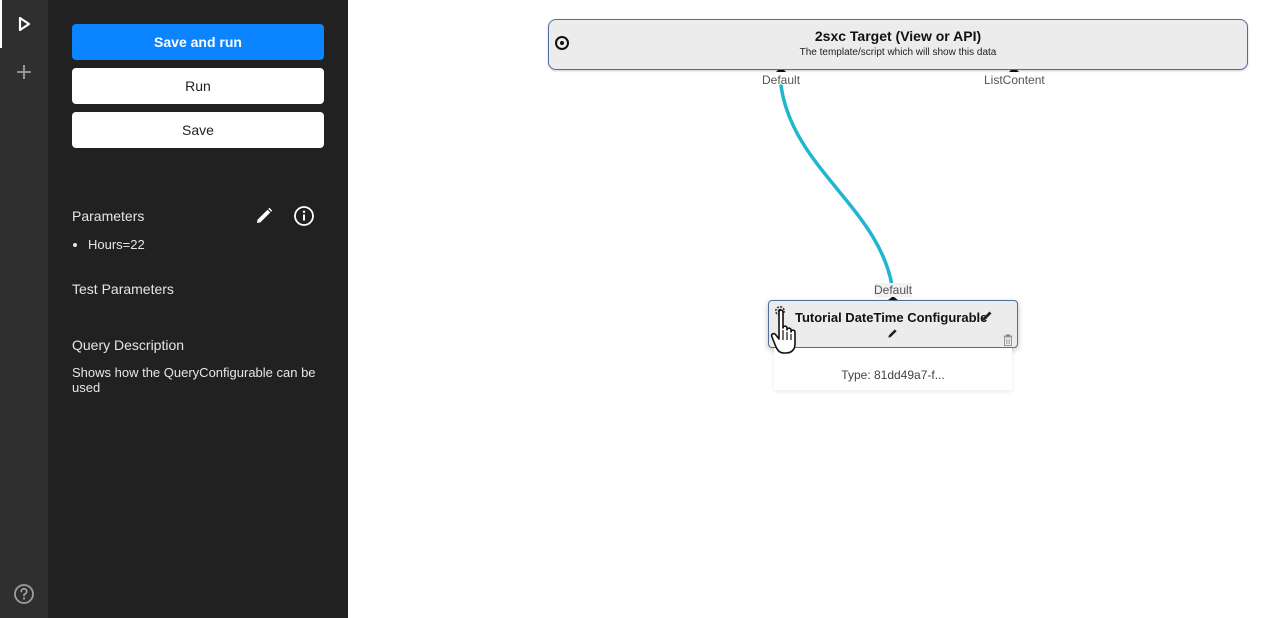 This screenshot has width=1276, height=618. What do you see at coordinates (781, 80) in the screenshot?
I see `target-port-label-default: Default` at bounding box center [781, 80].